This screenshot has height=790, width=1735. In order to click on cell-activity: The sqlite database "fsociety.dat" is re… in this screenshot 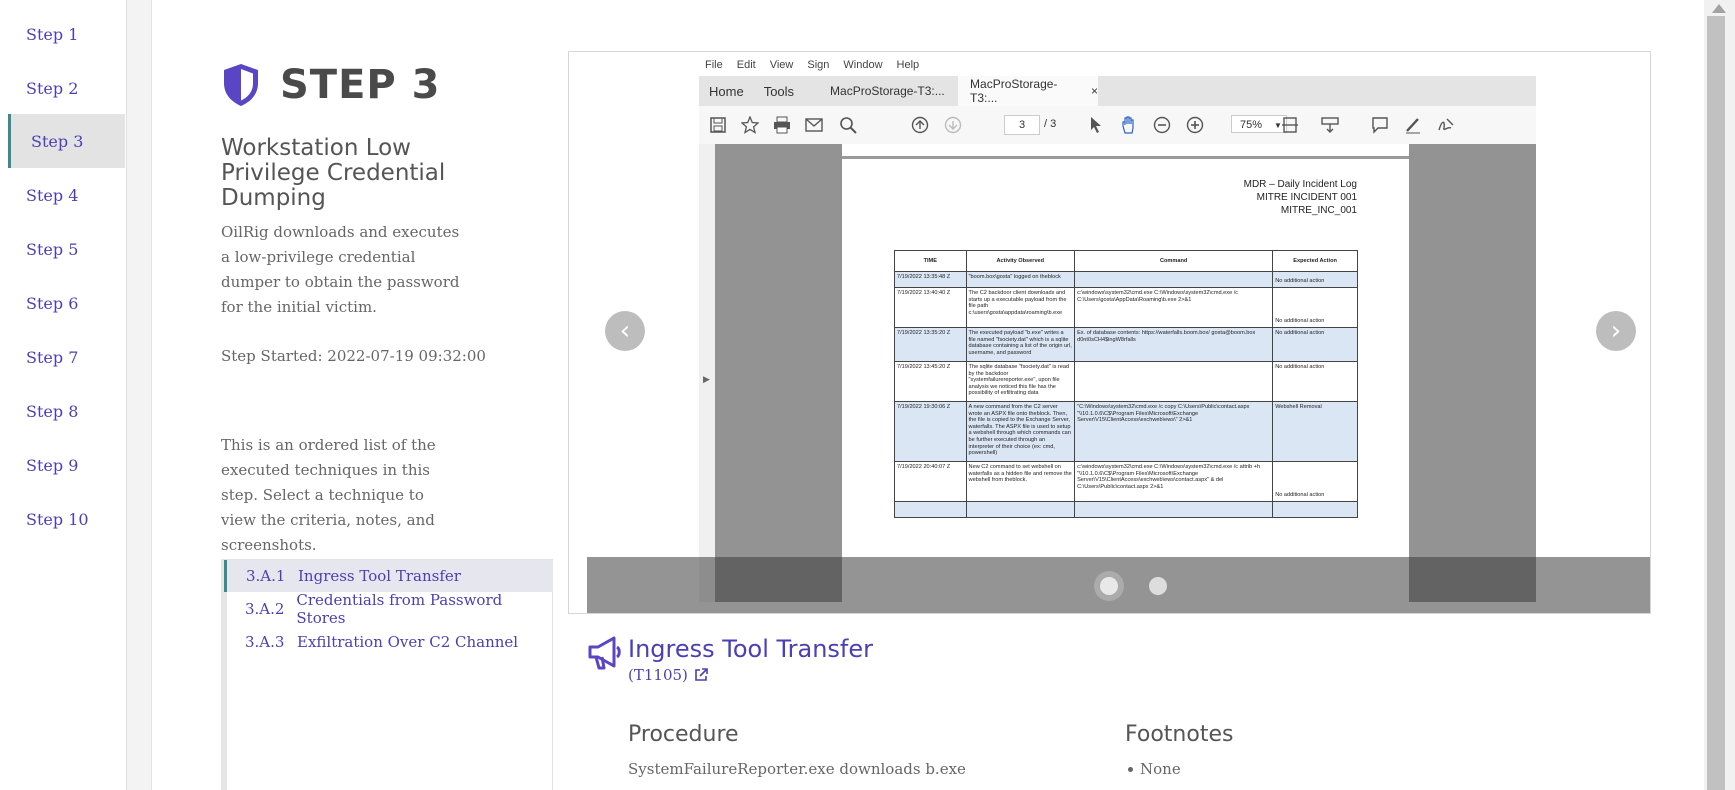, I will do `click(1020, 381)`.